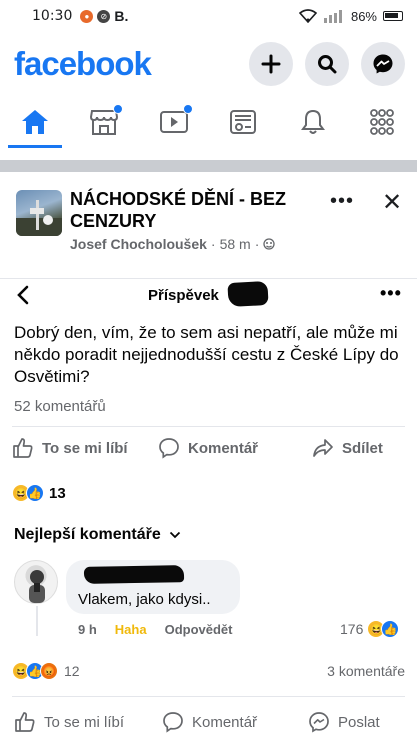 This screenshot has height=750, width=417. What do you see at coordinates (332, 16) in the screenshot?
I see `signal-icon` at bounding box center [332, 16].